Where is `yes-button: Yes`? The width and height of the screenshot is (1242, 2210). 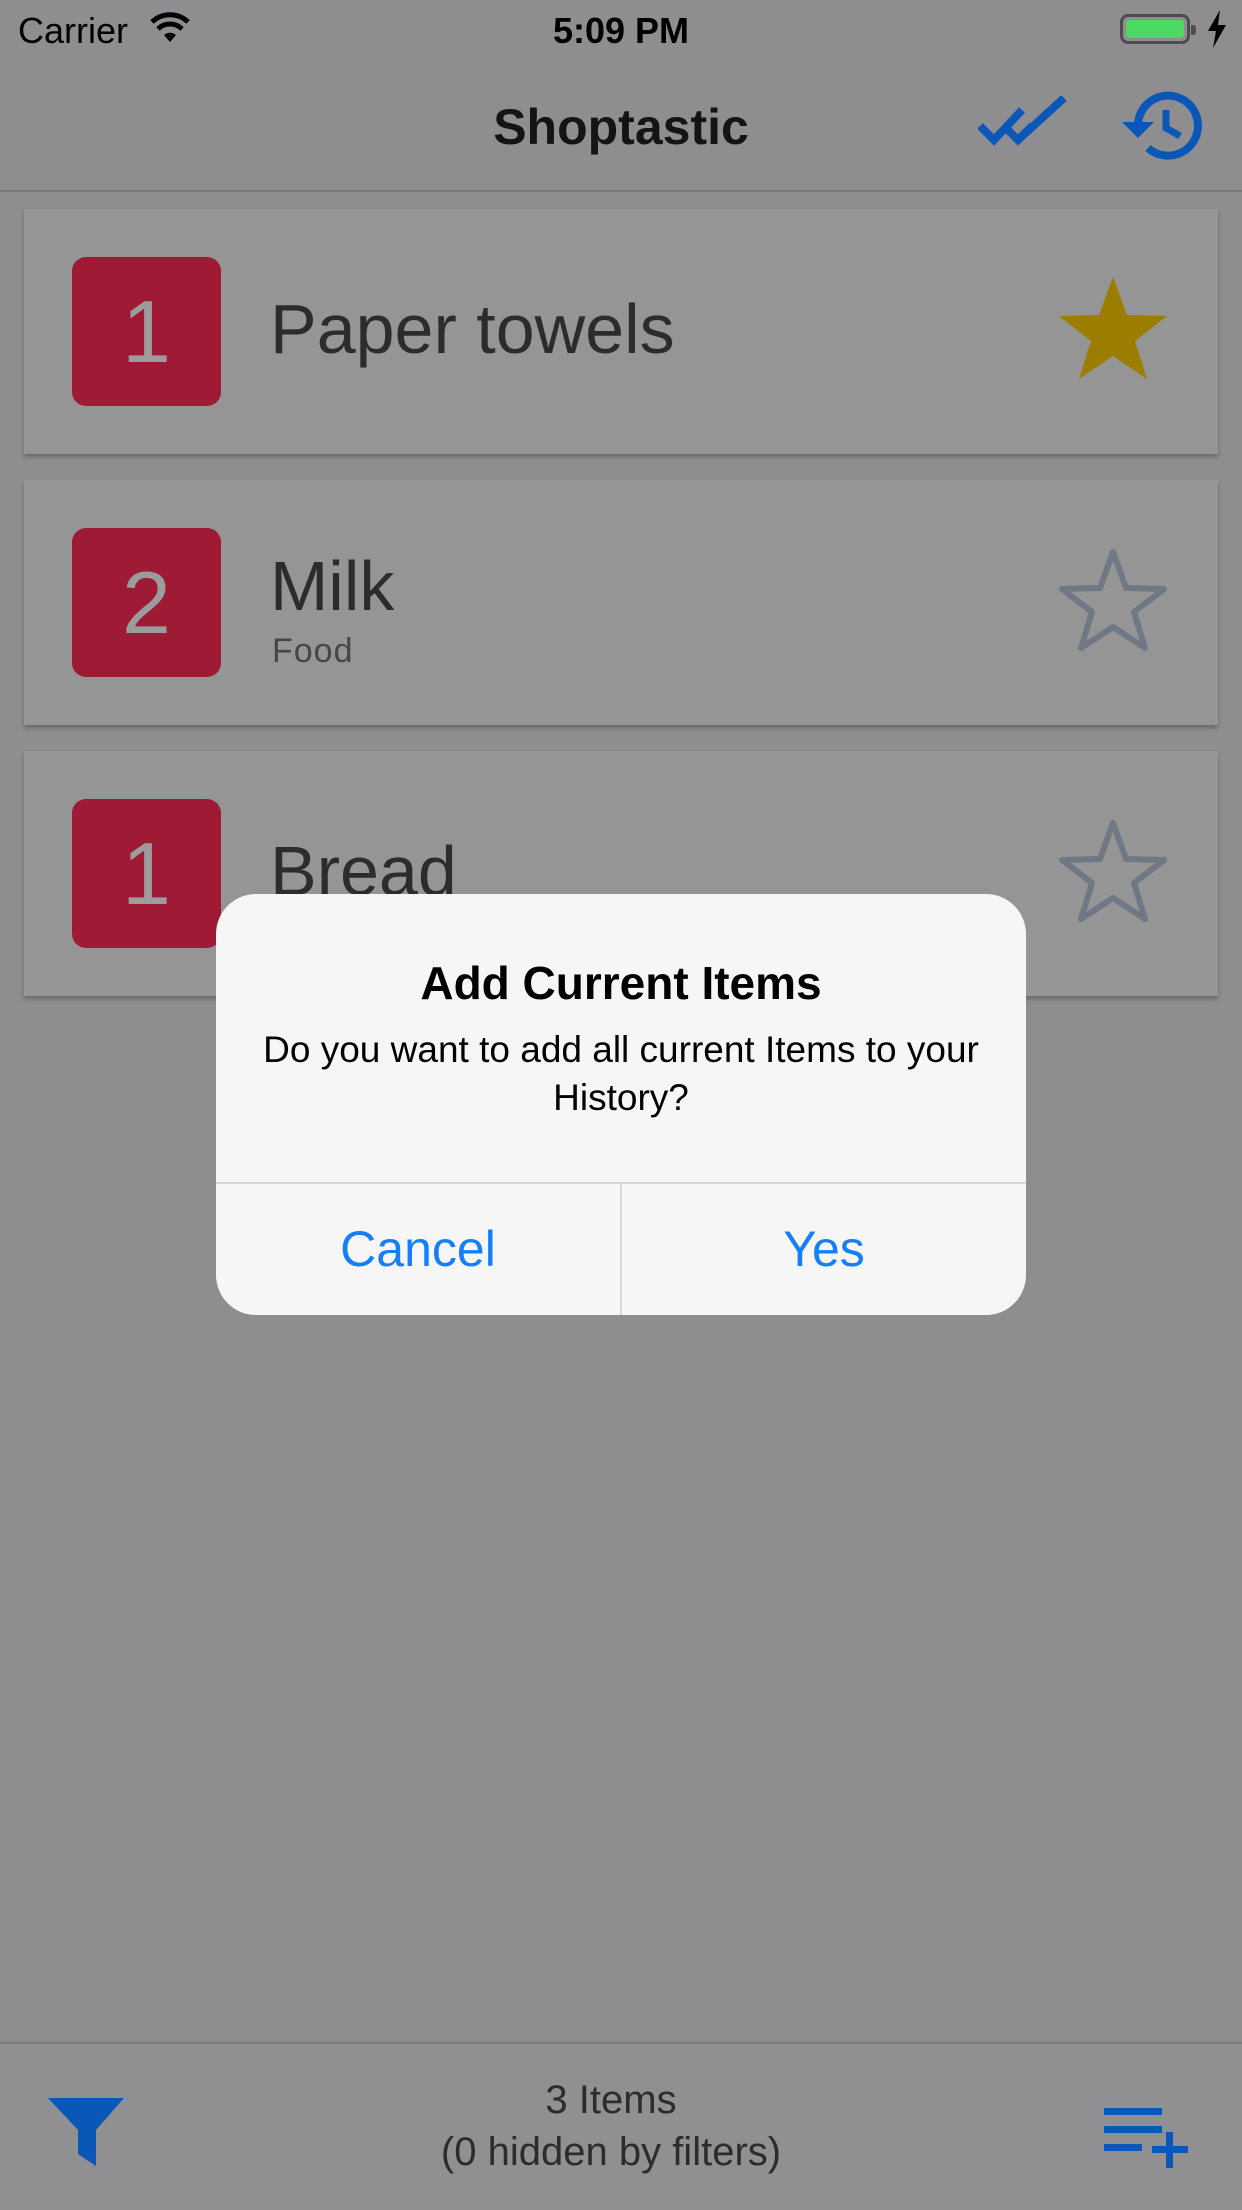 yes-button: Yes is located at coordinates (824, 1249).